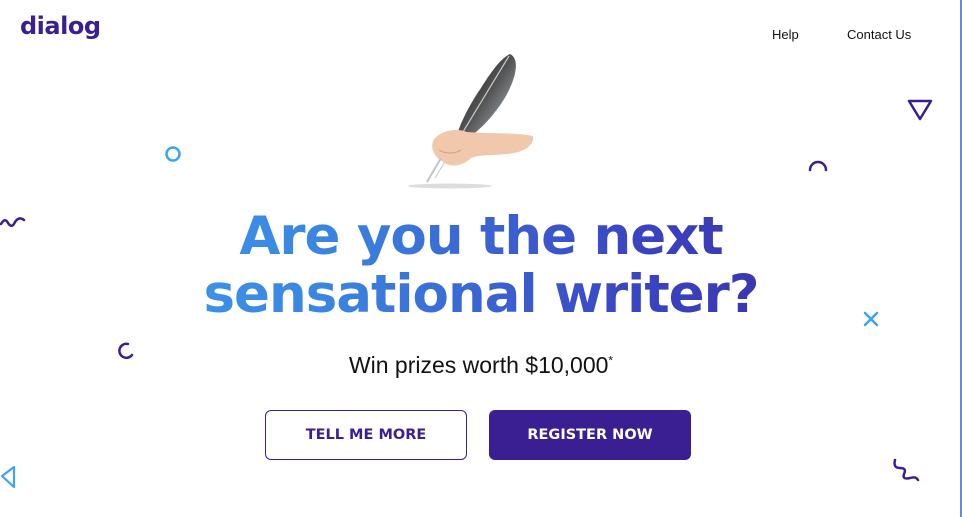 The image size is (962, 517). Describe the element at coordinates (481, 294) in the screenshot. I see `hero-headline-line2: sensational writer?` at that location.